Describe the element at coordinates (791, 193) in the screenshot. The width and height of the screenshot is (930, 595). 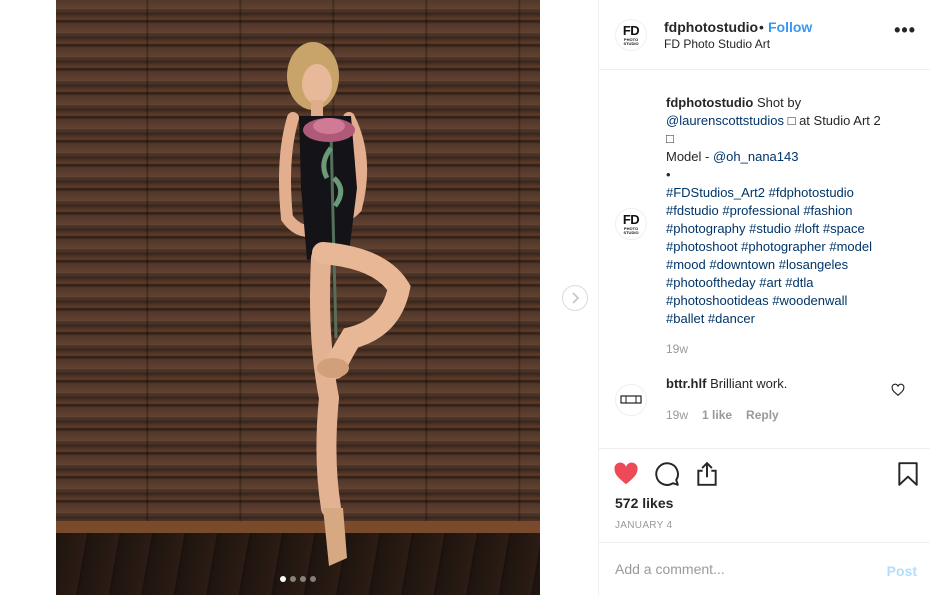
I see `hashtag-line: #FDStudios_Art2 #fdphotostudio` at that location.